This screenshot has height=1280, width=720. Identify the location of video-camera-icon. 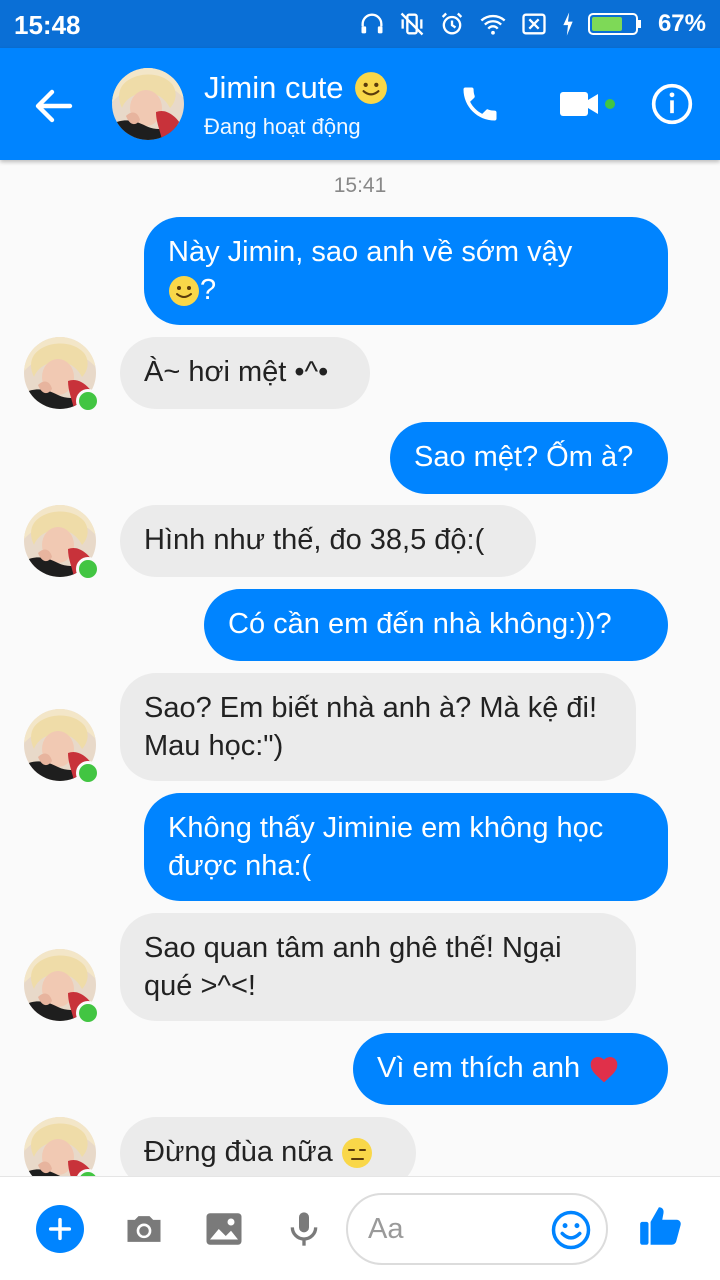
(587, 104).